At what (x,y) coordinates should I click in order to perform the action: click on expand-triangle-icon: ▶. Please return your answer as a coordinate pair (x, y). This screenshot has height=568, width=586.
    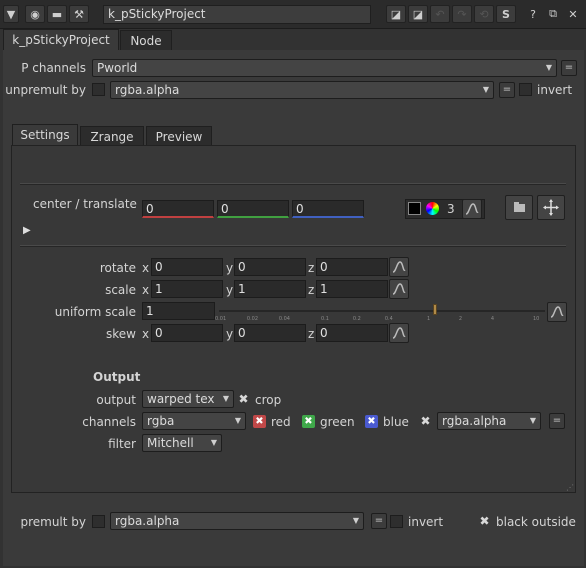
    Looking at the image, I should click on (27, 230).